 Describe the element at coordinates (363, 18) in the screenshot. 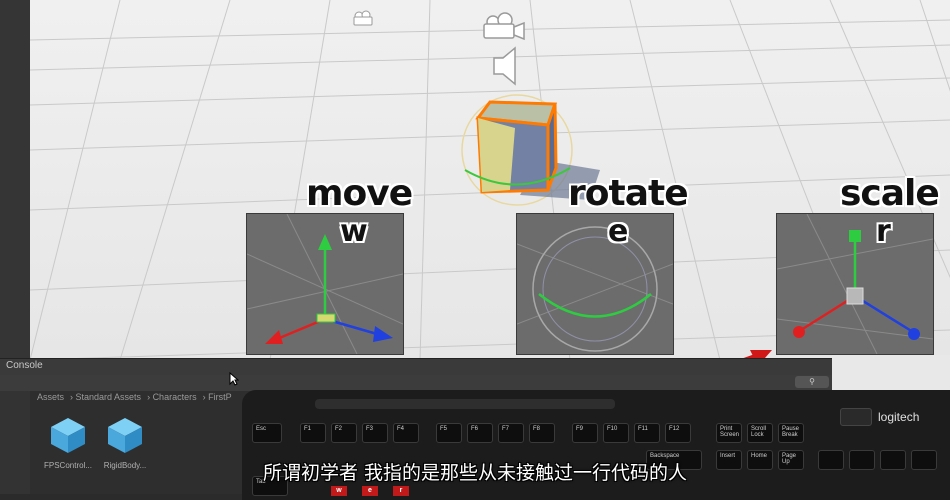

I see `small-camera-icon` at that location.